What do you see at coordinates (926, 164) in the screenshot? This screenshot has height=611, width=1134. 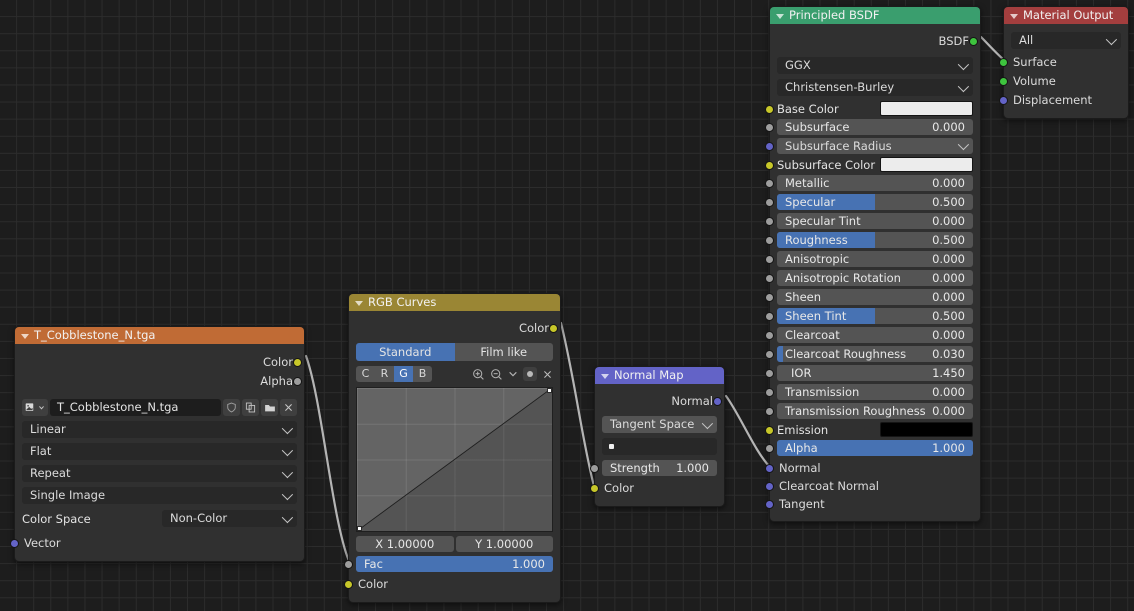 I see `subsurface-color-swatch` at bounding box center [926, 164].